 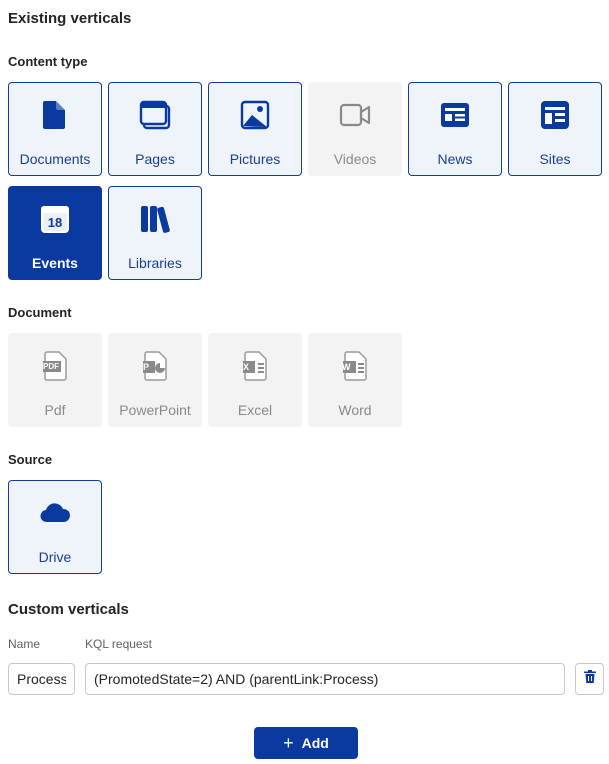 I want to click on trash-icon, so click(x=589, y=679).